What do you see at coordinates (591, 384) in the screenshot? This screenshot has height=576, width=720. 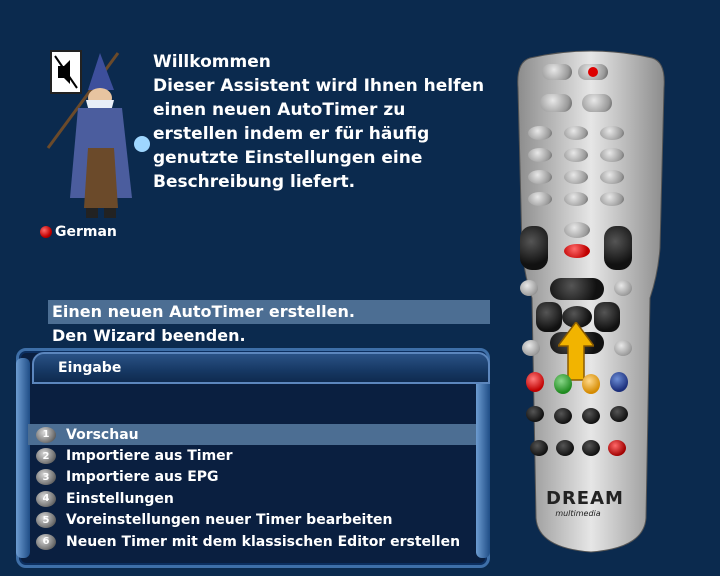 I see `yellow-button` at bounding box center [591, 384].